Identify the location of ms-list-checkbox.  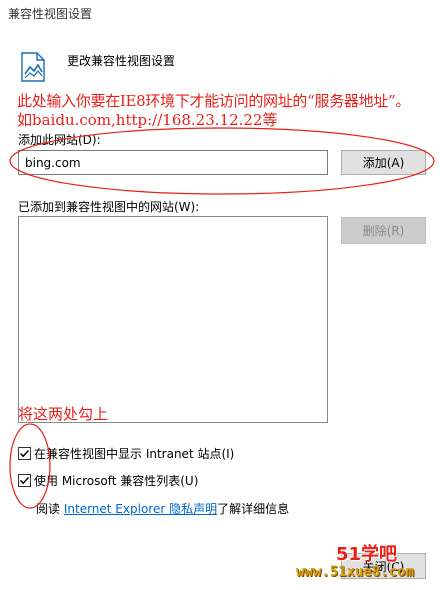
(24, 480).